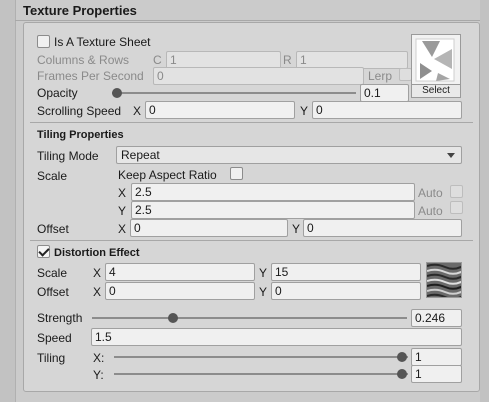 The height and width of the screenshot is (402, 489). What do you see at coordinates (261, 374) in the screenshot?
I see `tiling-y-slider-track` at bounding box center [261, 374].